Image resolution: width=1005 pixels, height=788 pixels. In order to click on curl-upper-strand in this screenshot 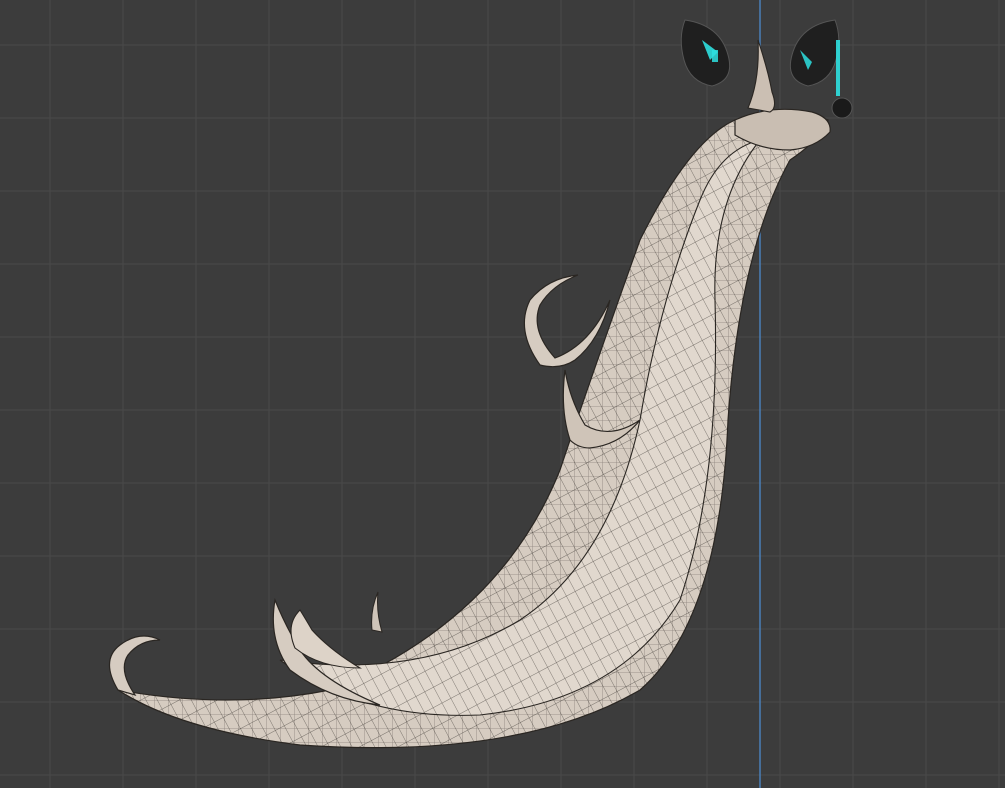, I will do `click(567, 321)`.